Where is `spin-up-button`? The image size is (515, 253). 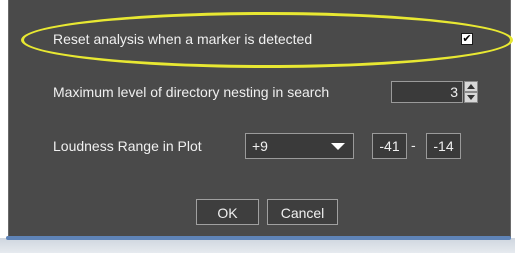 spin-up-button is located at coordinates (471, 86).